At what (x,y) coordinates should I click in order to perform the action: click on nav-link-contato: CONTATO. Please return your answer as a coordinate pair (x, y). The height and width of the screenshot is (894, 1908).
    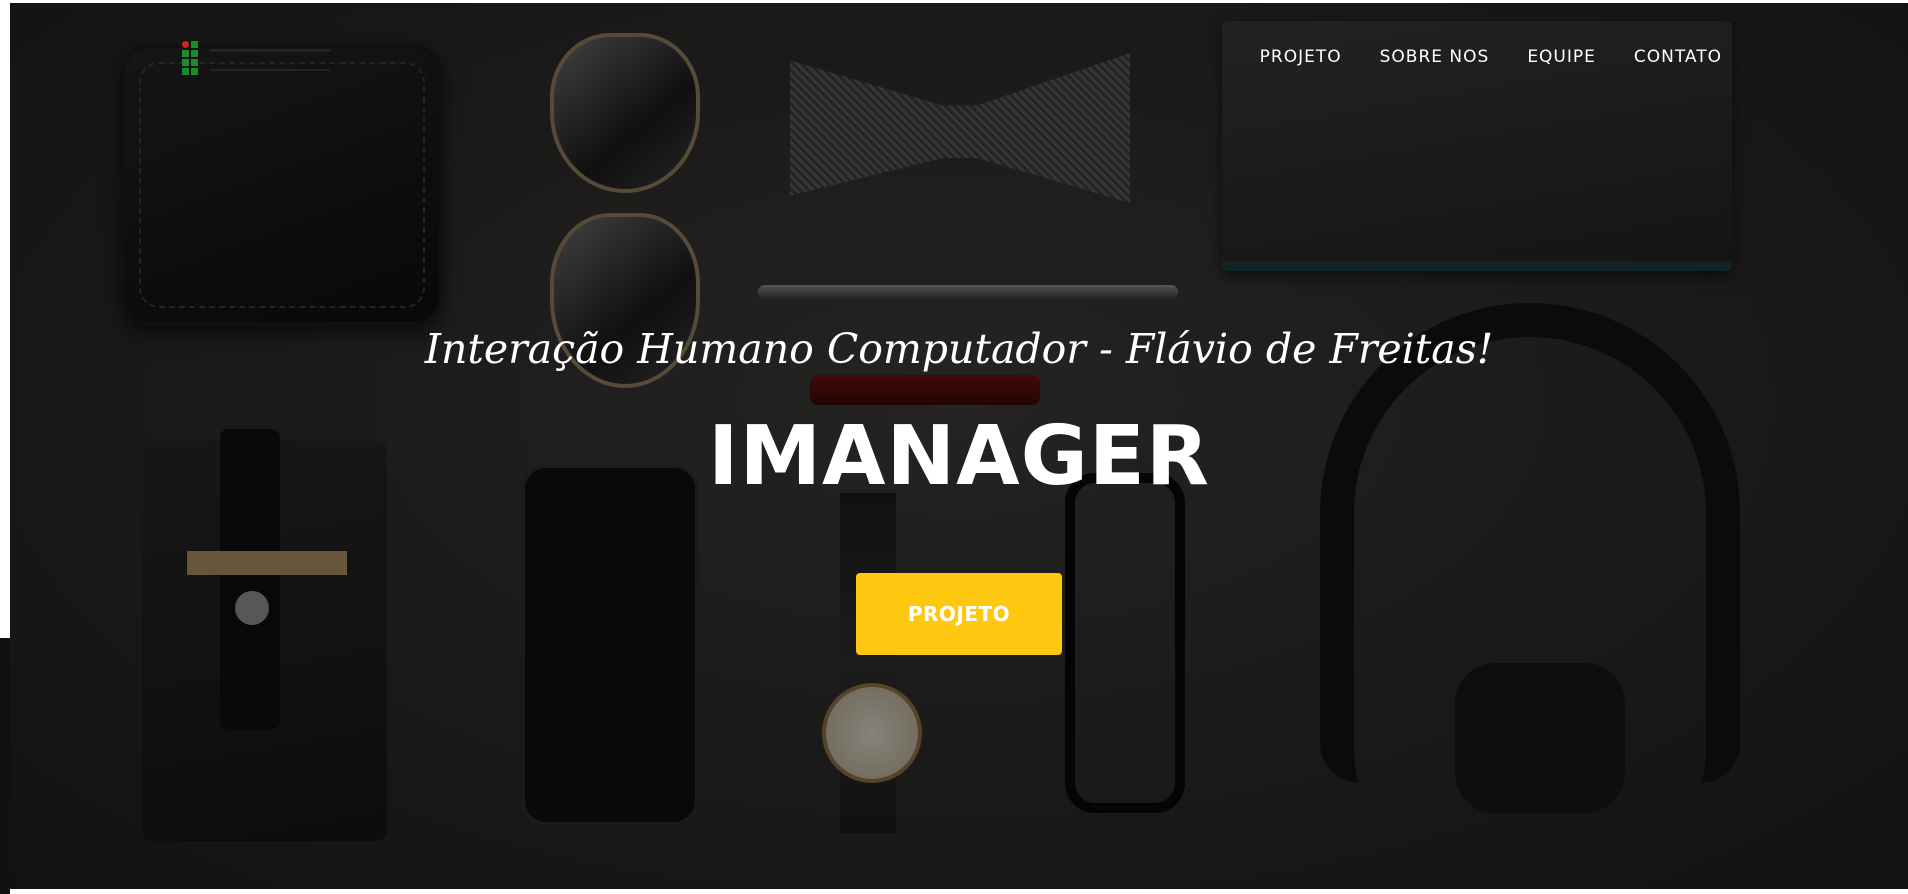
    Looking at the image, I should click on (1678, 57).